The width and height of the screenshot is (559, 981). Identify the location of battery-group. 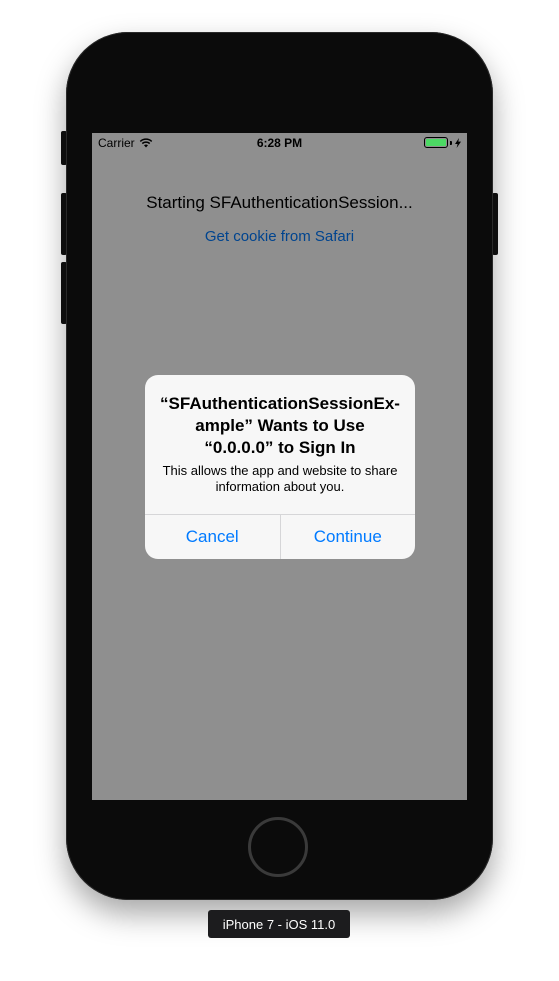
(442, 142).